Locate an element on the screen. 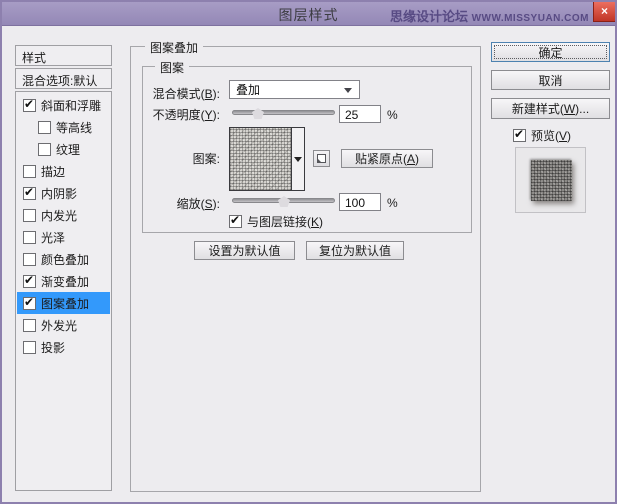  styles-label: 样式 is located at coordinates (34, 58).